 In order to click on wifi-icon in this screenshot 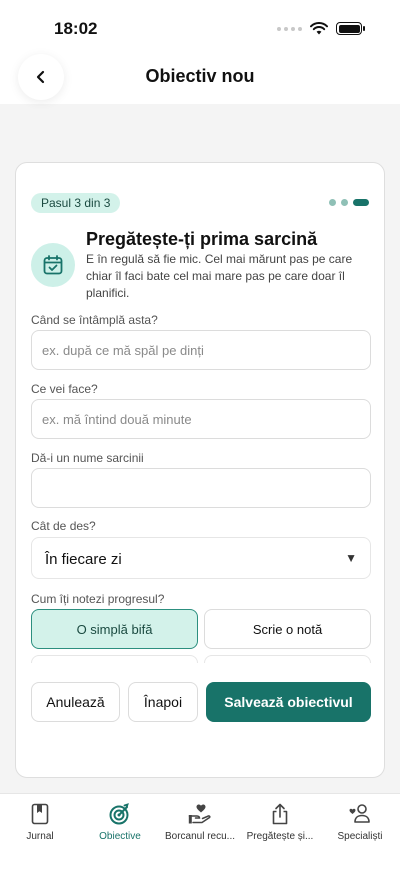, I will do `click(319, 28)`.